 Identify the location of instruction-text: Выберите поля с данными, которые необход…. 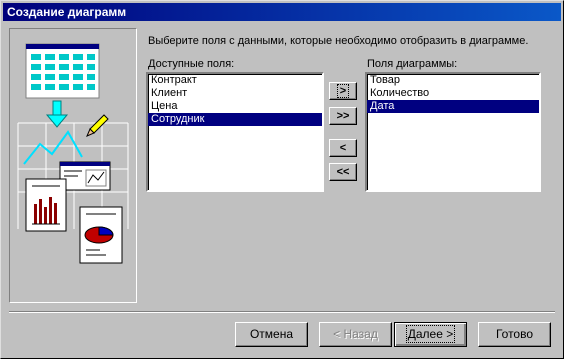
(338, 41).